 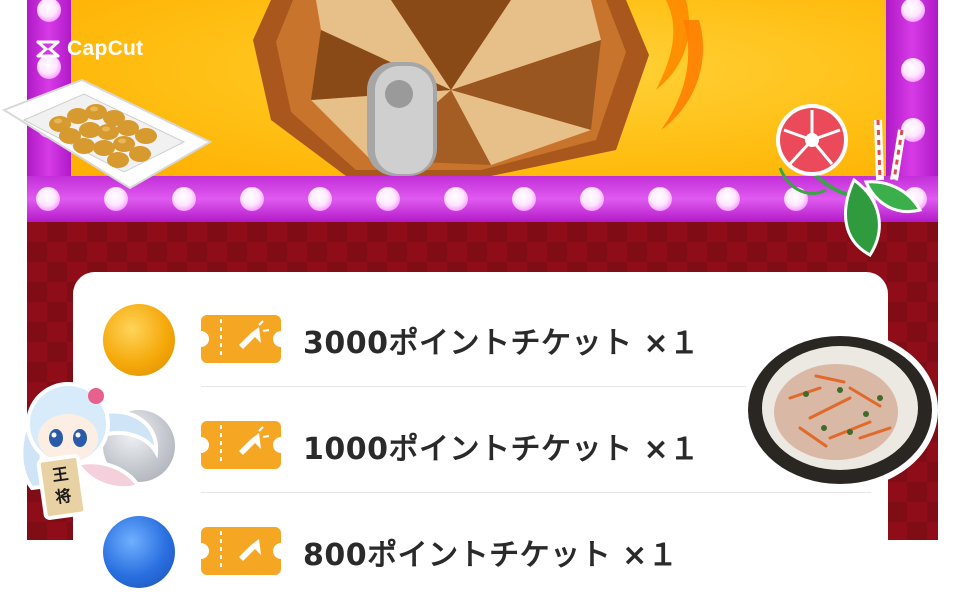 What do you see at coordinates (48, 49) in the screenshot?
I see `capcut-logo-icon` at bounding box center [48, 49].